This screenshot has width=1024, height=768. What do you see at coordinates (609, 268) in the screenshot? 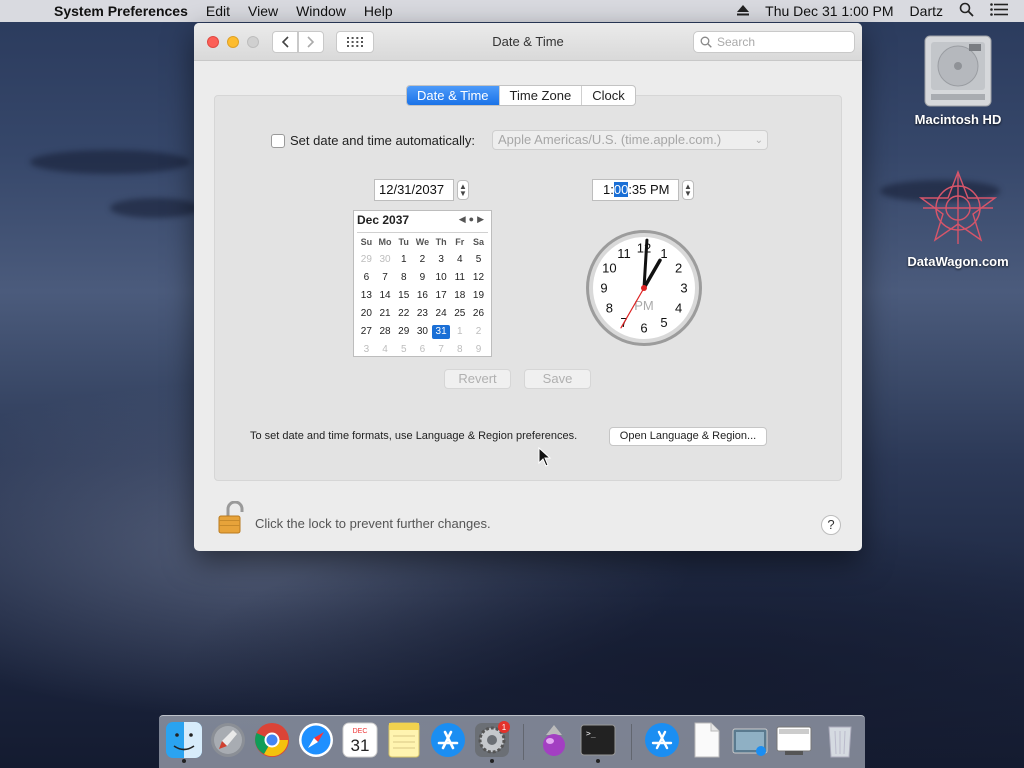
I see `clock-number: 10` at bounding box center [609, 268].